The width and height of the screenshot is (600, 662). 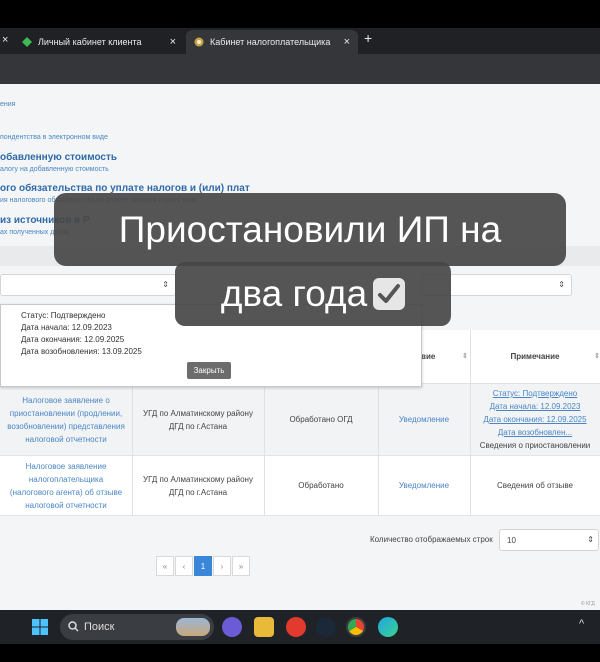 I want to click on pagination: « ‹ 1 › », so click(x=203, y=566).